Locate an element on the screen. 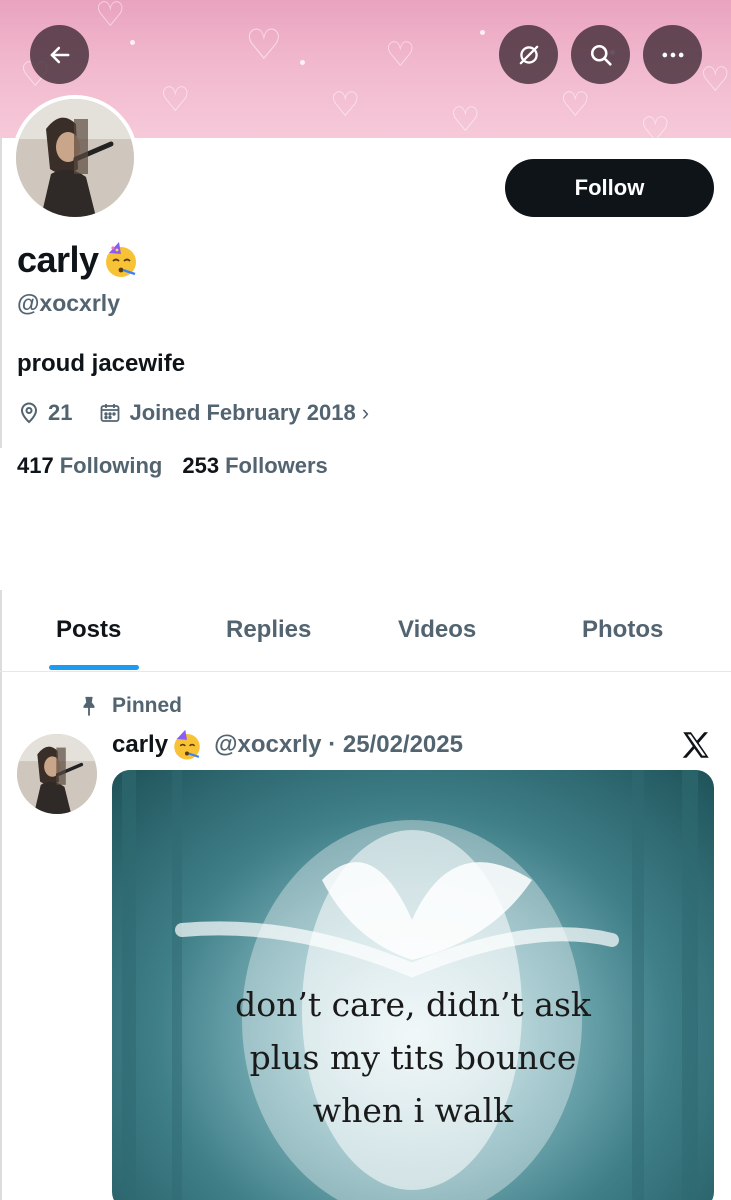 The height and width of the screenshot is (1200, 731). tab-posts: Posts is located at coordinates (88, 630).